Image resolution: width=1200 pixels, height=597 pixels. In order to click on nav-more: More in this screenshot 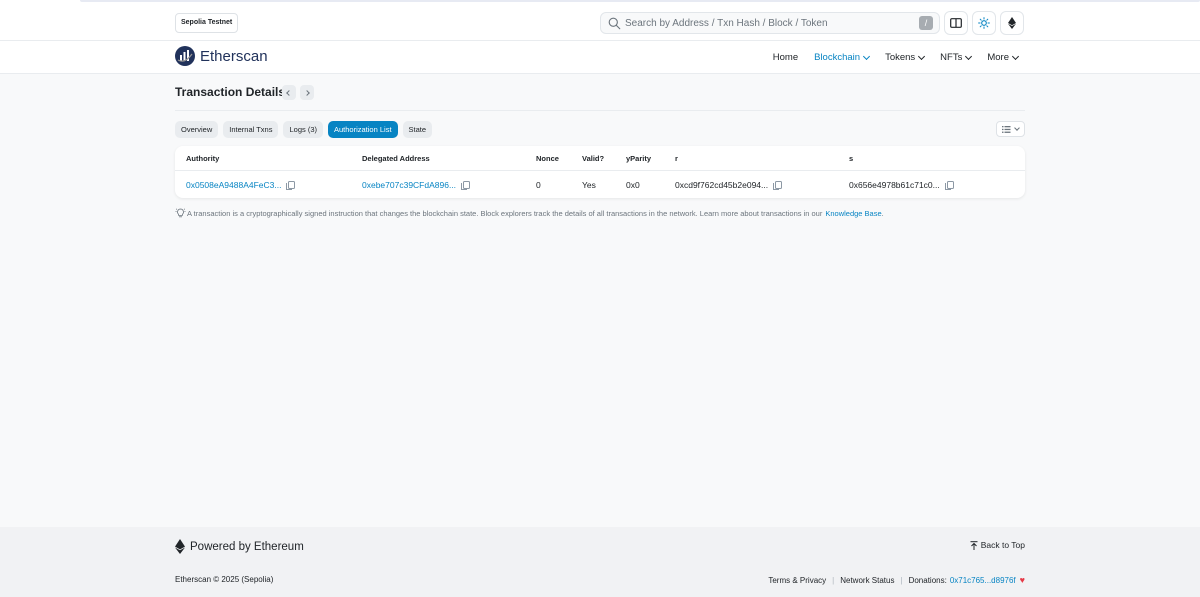, I will do `click(1003, 57)`.